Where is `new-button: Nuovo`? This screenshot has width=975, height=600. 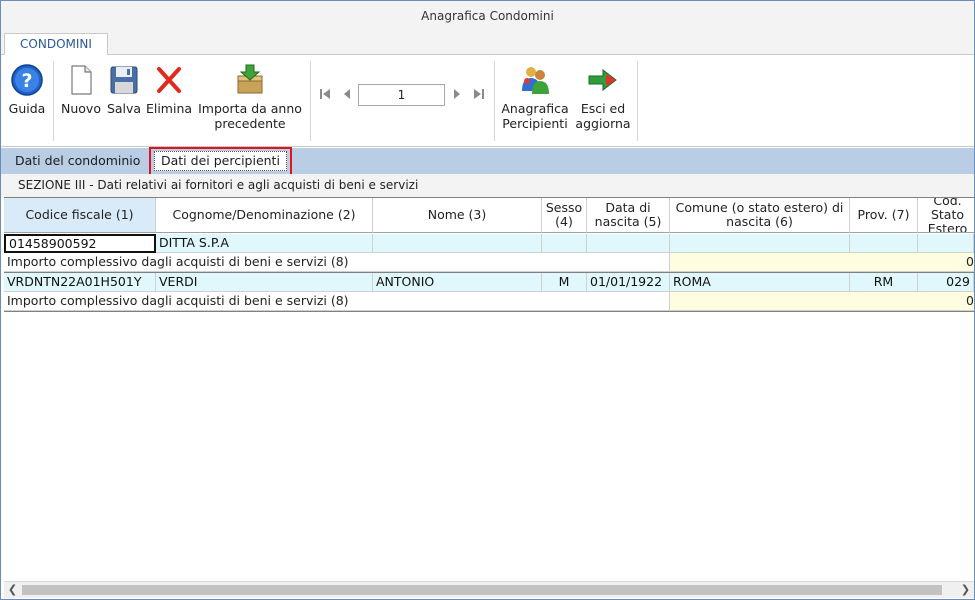
new-button: Nuovo is located at coordinates (81, 85).